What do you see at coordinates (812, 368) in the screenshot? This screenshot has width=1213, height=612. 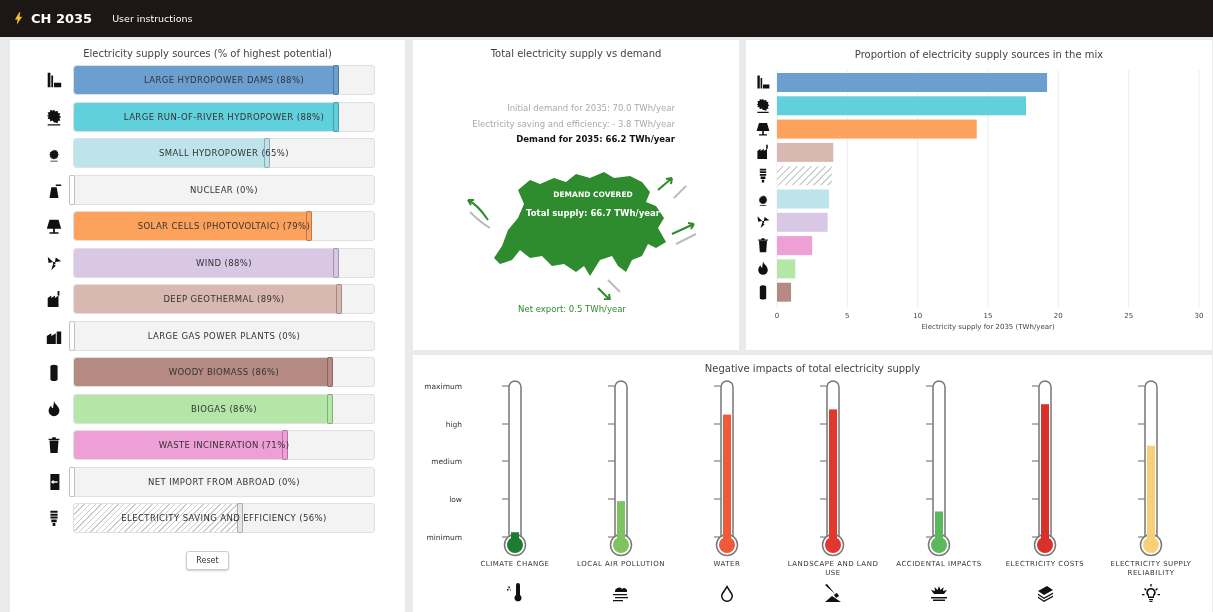 I see `panel-title: Negative impacts of total electricity supply` at bounding box center [812, 368].